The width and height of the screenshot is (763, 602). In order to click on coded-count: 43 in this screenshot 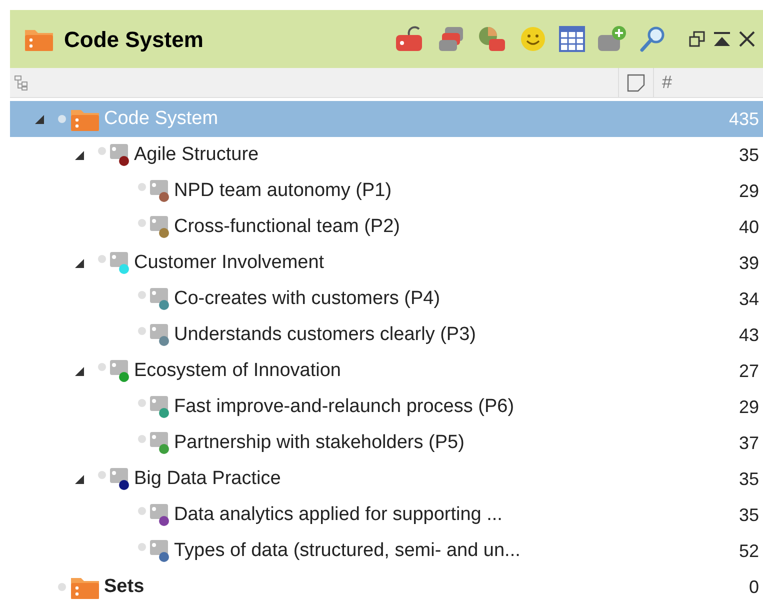, I will do `click(748, 335)`.